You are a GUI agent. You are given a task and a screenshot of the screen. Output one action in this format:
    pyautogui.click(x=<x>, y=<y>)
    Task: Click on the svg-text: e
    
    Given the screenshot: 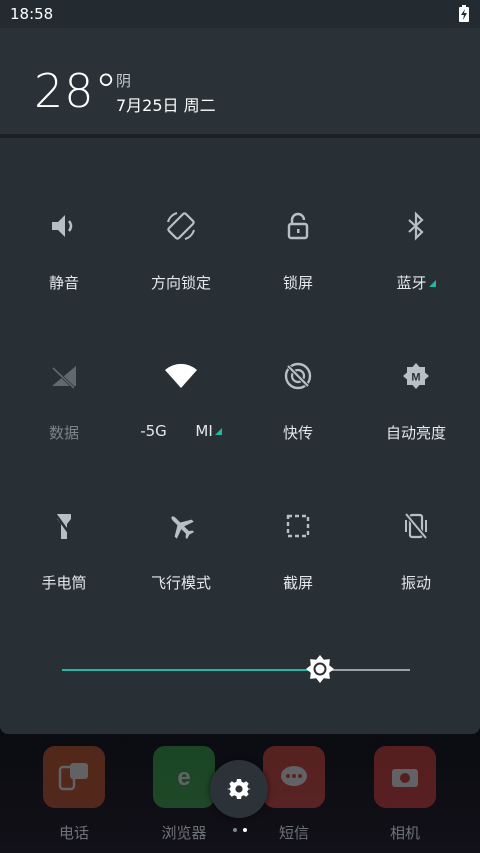 What is the action you would take?
    pyautogui.click(x=183, y=777)
    